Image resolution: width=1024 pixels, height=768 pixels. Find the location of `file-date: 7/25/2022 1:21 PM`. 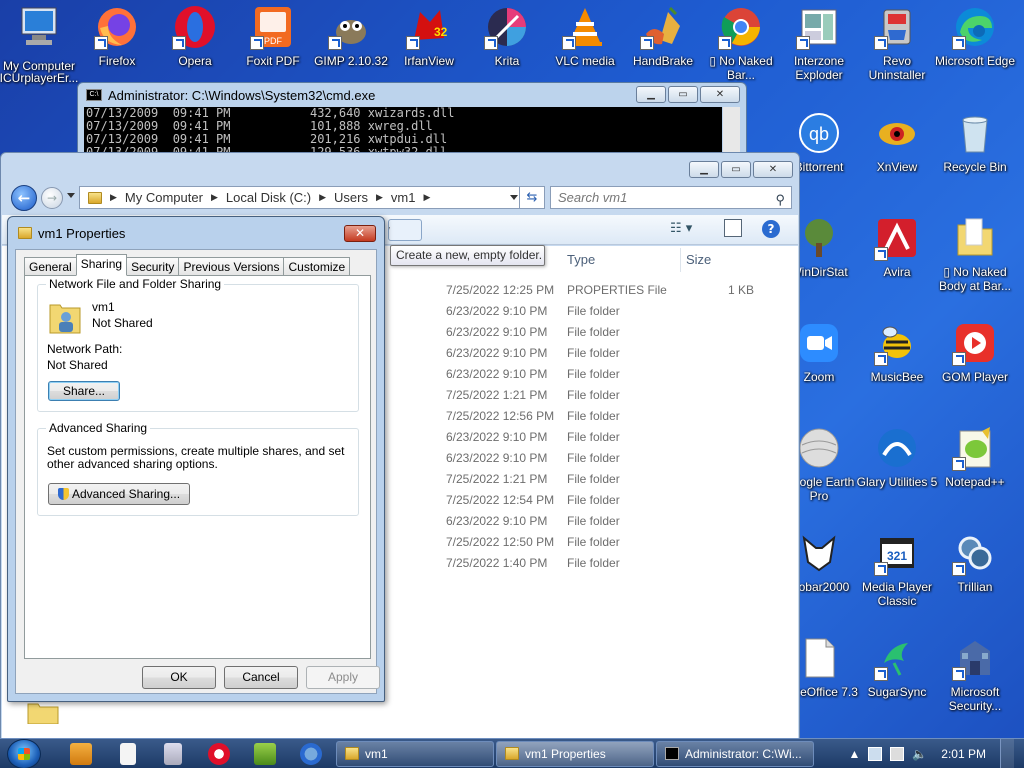

file-date: 7/25/2022 1:21 PM is located at coordinates (497, 479).